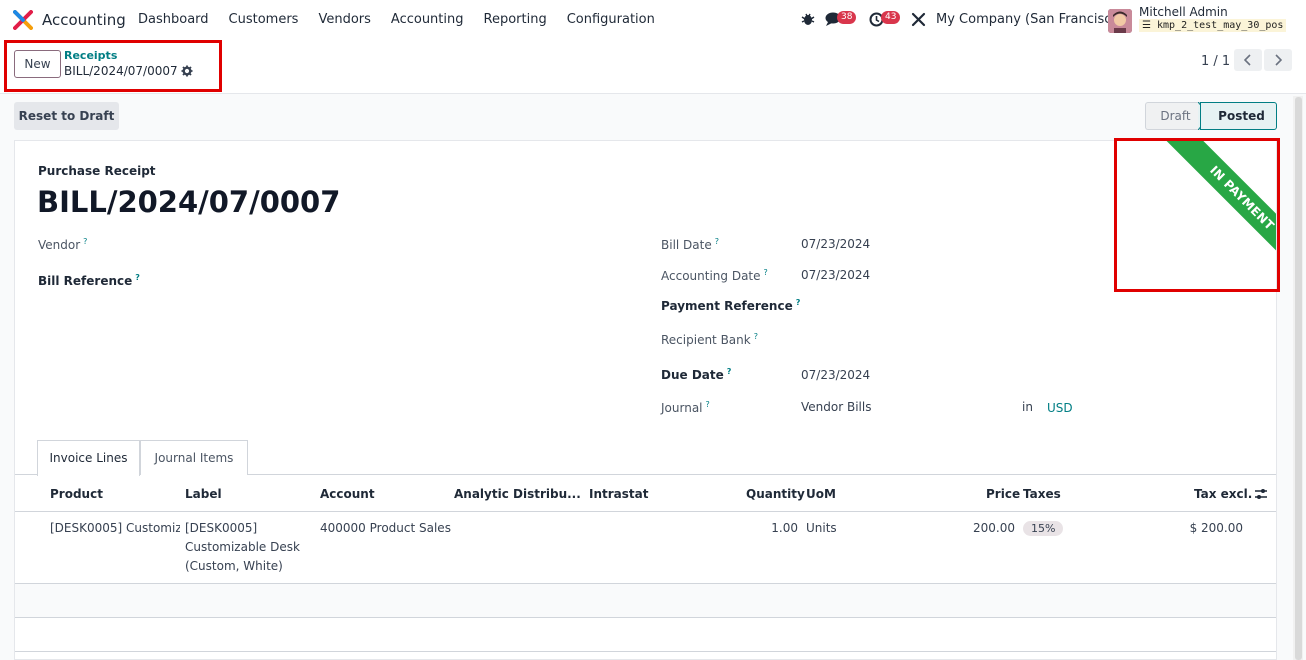 The height and width of the screenshot is (660, 1306). I want to click on activities-button: 43, so click(885, 21).